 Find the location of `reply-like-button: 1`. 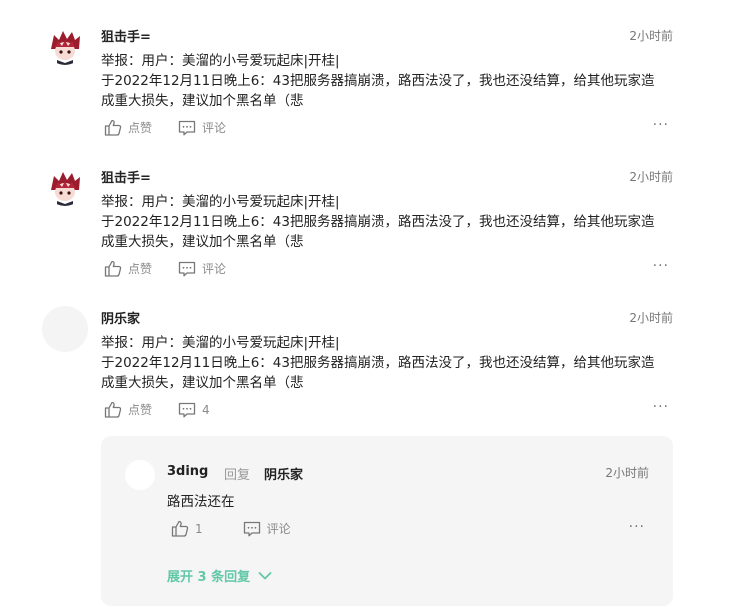

reply-like-button: 1 is located at coordinates (187, 528).